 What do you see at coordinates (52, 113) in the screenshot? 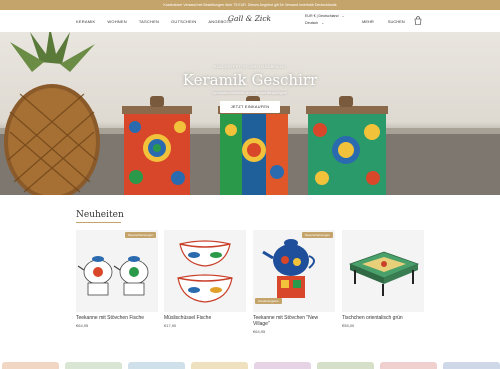
I see `pineapple-illustration` at bounding box center [52, 113].